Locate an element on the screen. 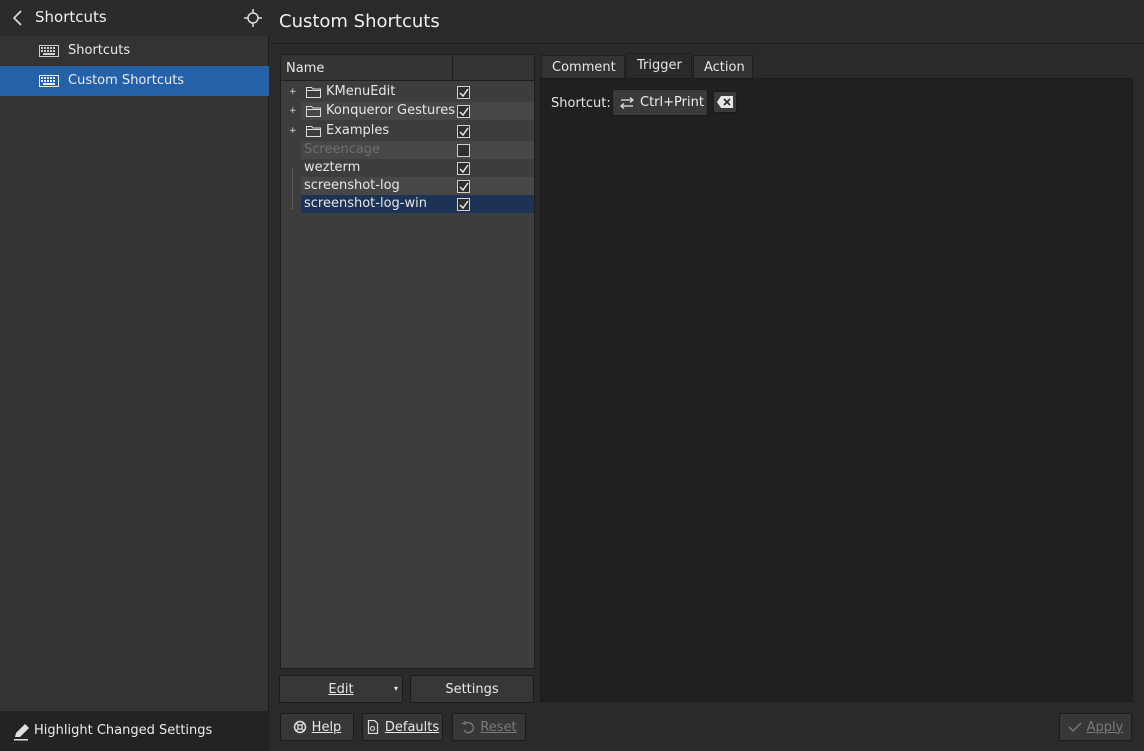 The height and width of the screenshot is (751, 1144). tab-action: Action is located at coordinates (723, 66).